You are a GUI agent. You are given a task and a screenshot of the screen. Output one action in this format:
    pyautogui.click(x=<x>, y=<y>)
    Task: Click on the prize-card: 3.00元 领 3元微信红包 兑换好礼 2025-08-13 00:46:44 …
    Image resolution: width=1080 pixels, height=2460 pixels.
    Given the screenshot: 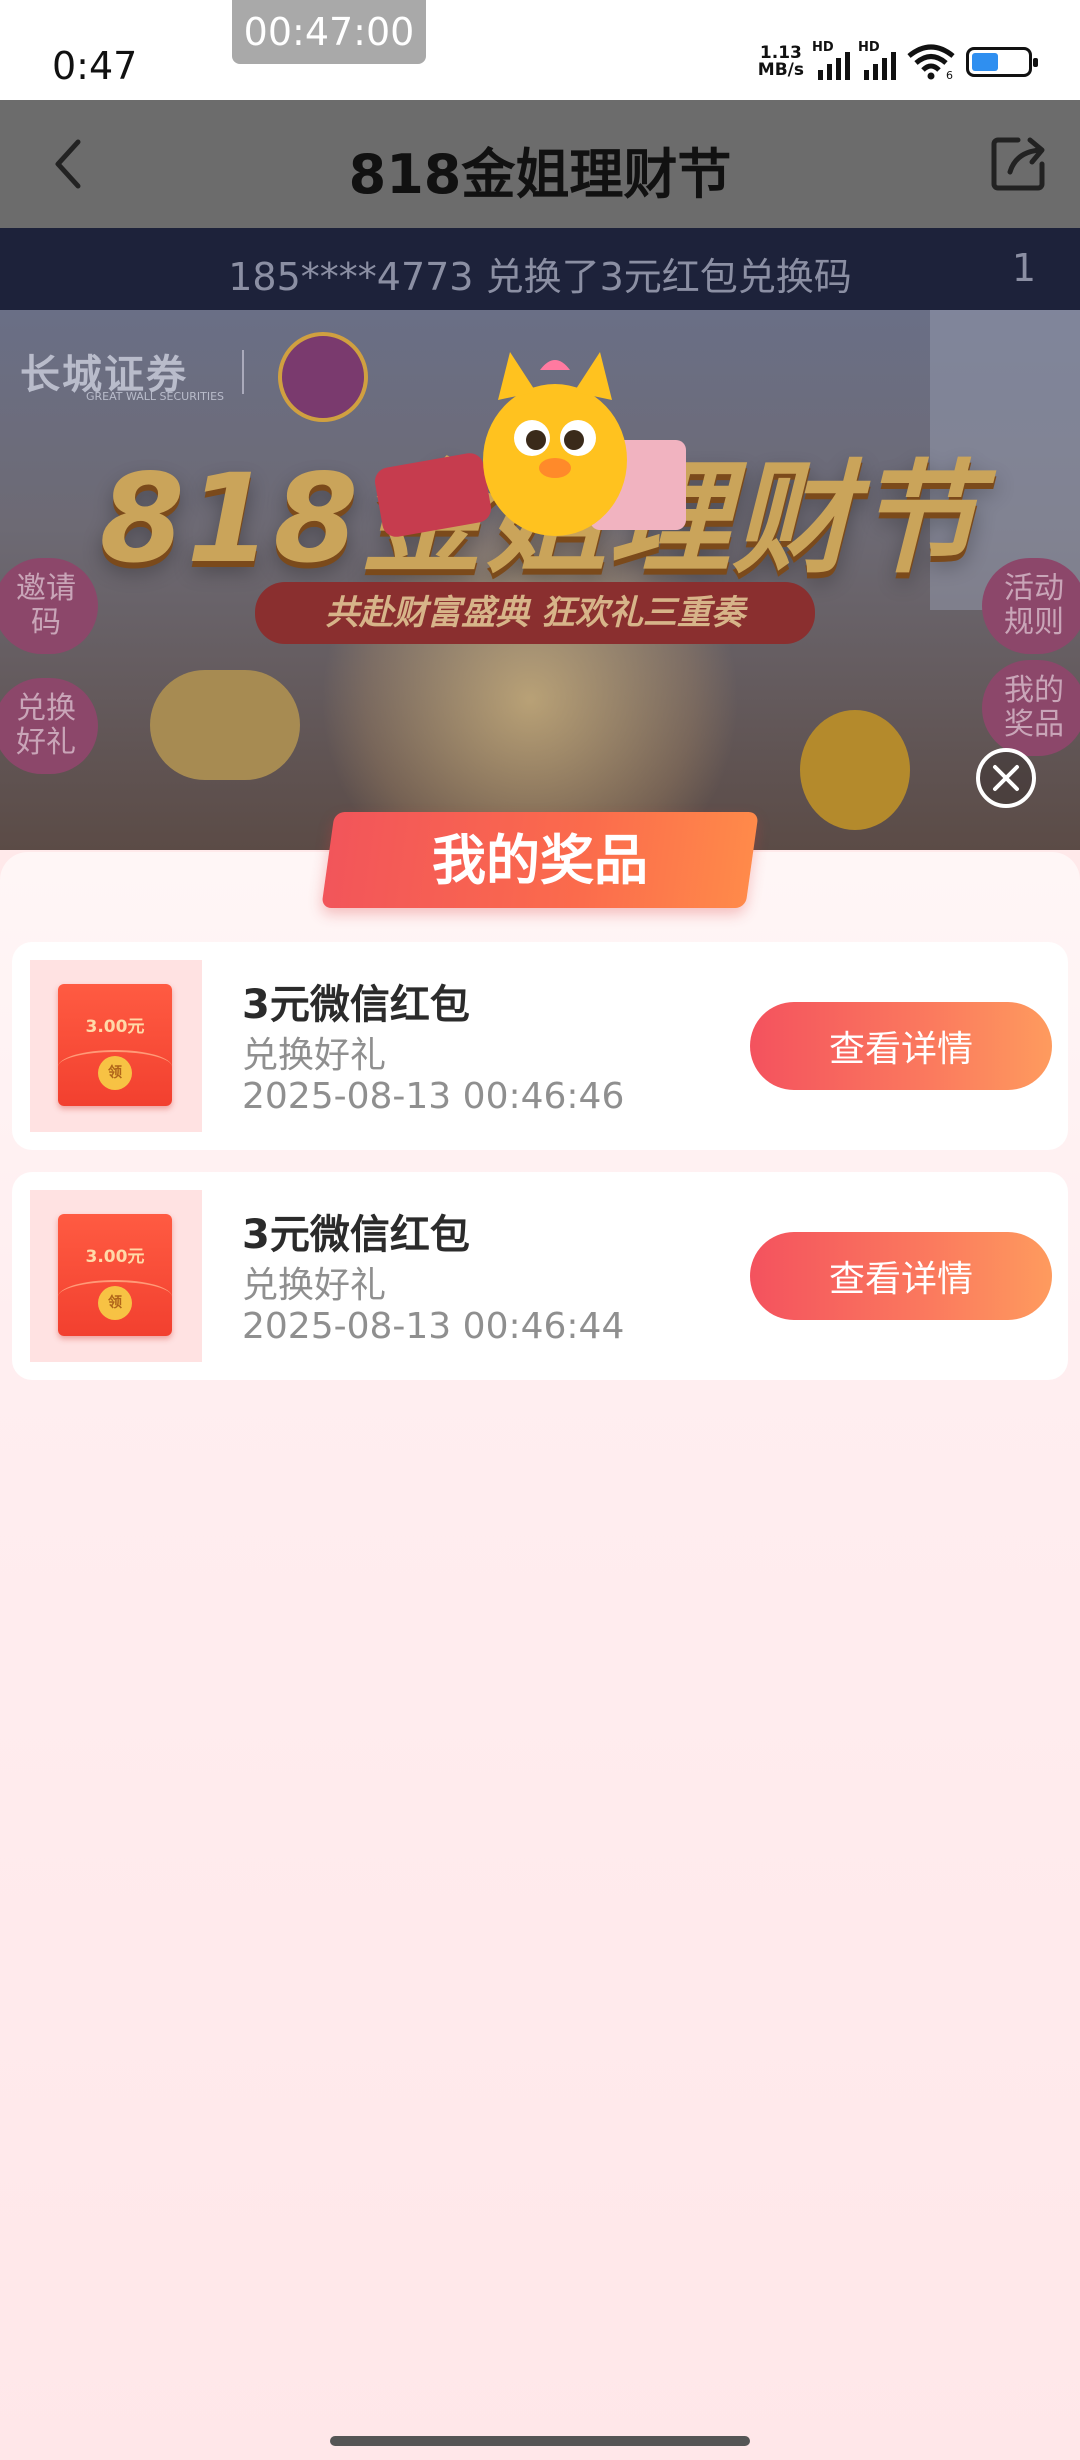 What is the action you would take?
    pyautogui.click(x=540, y=1276)
    